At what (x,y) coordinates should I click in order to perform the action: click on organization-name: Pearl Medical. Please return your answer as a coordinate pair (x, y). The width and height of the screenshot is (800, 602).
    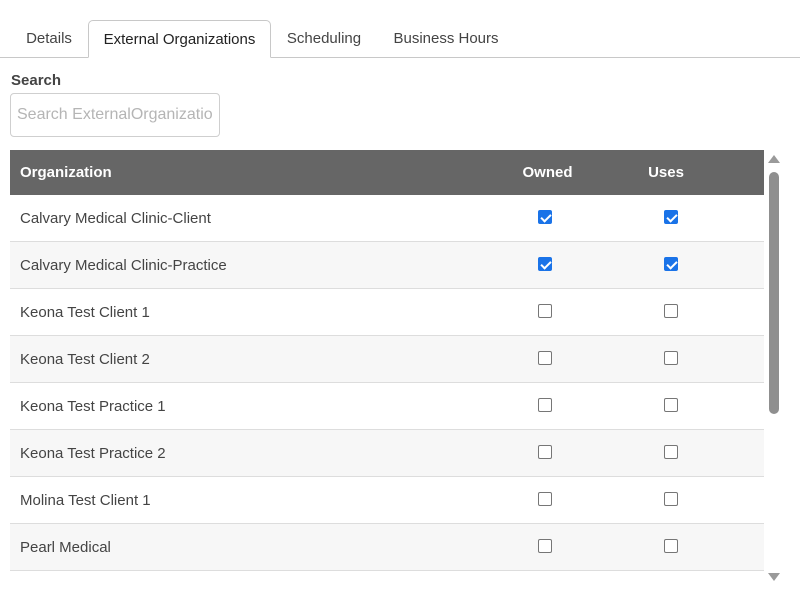
    Looking at the image, I should click on (65, 547).